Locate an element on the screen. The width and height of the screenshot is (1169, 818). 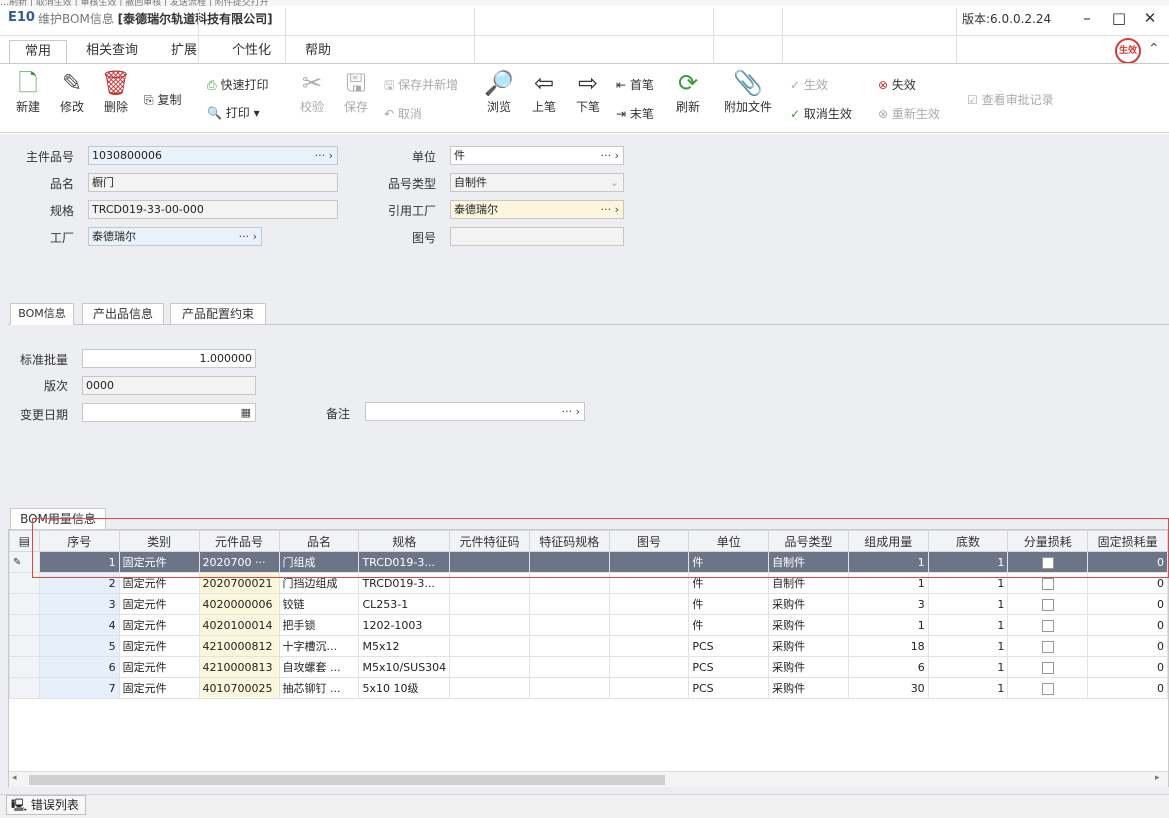
browse-button: 🔎 浏览 is located at coordinates (499, 91).